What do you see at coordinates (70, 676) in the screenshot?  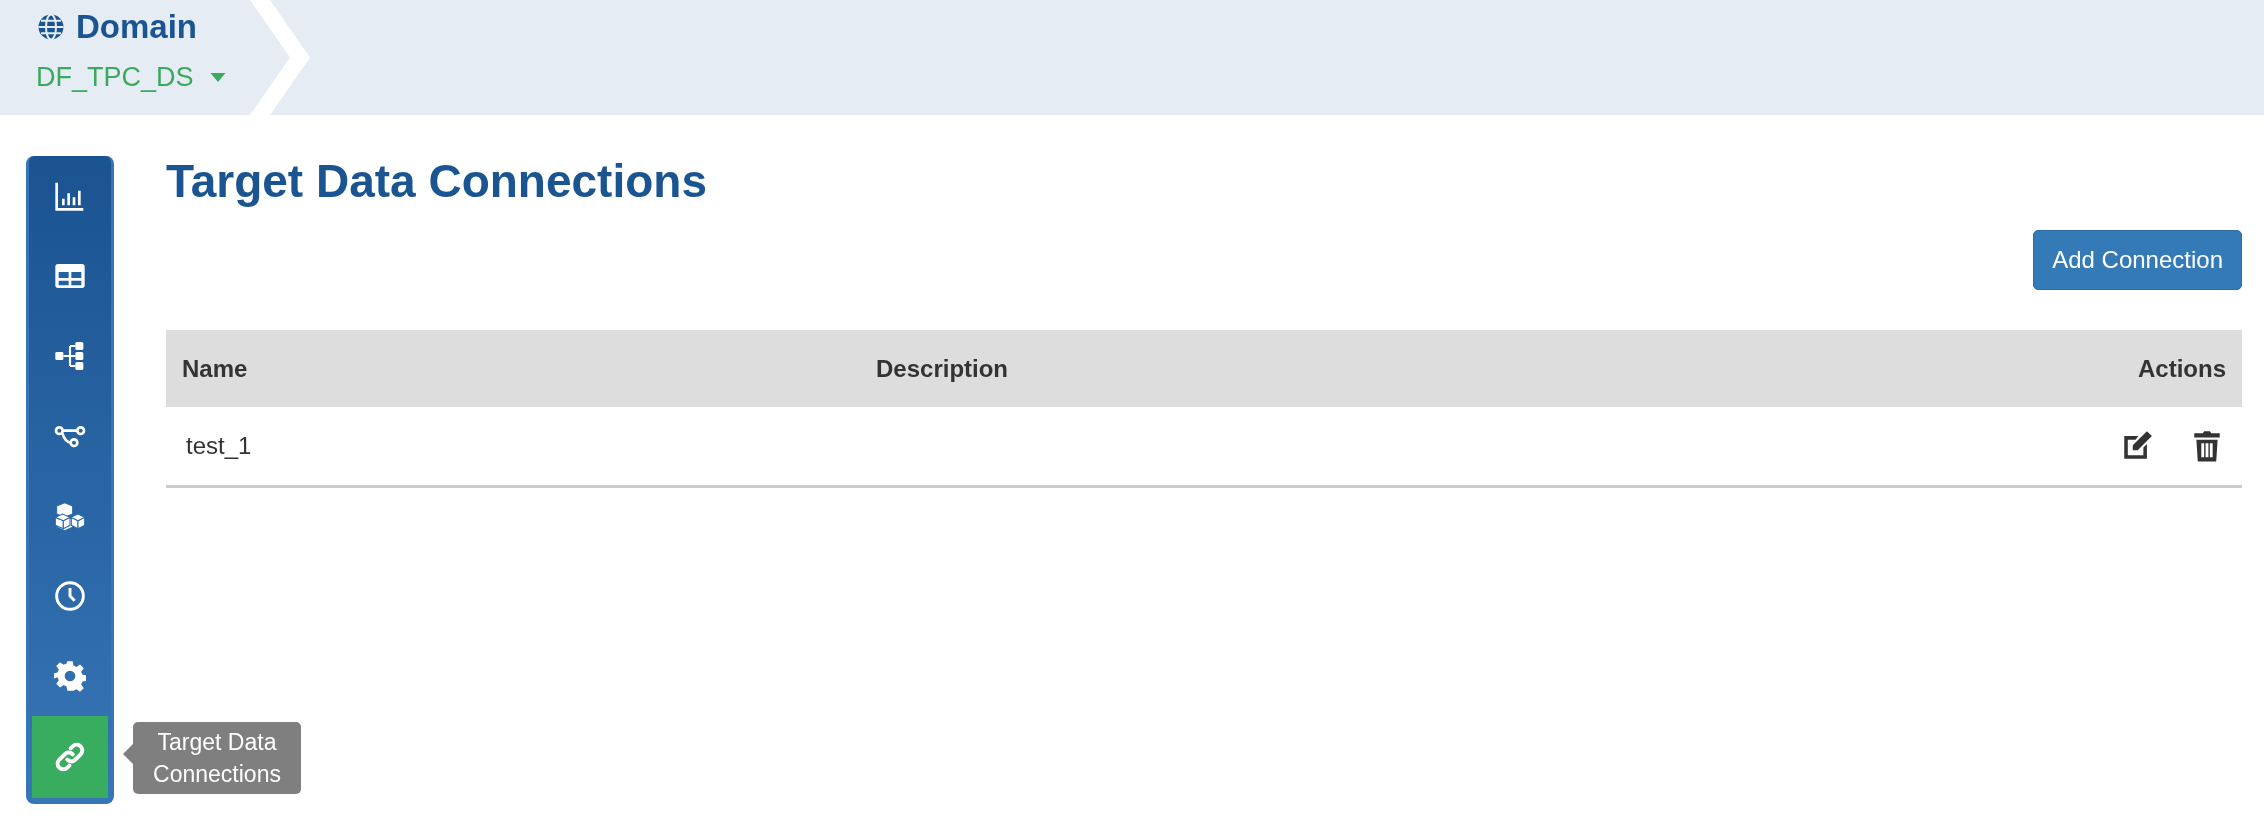 I see `settings-icon` at bounding box center [70, 676].